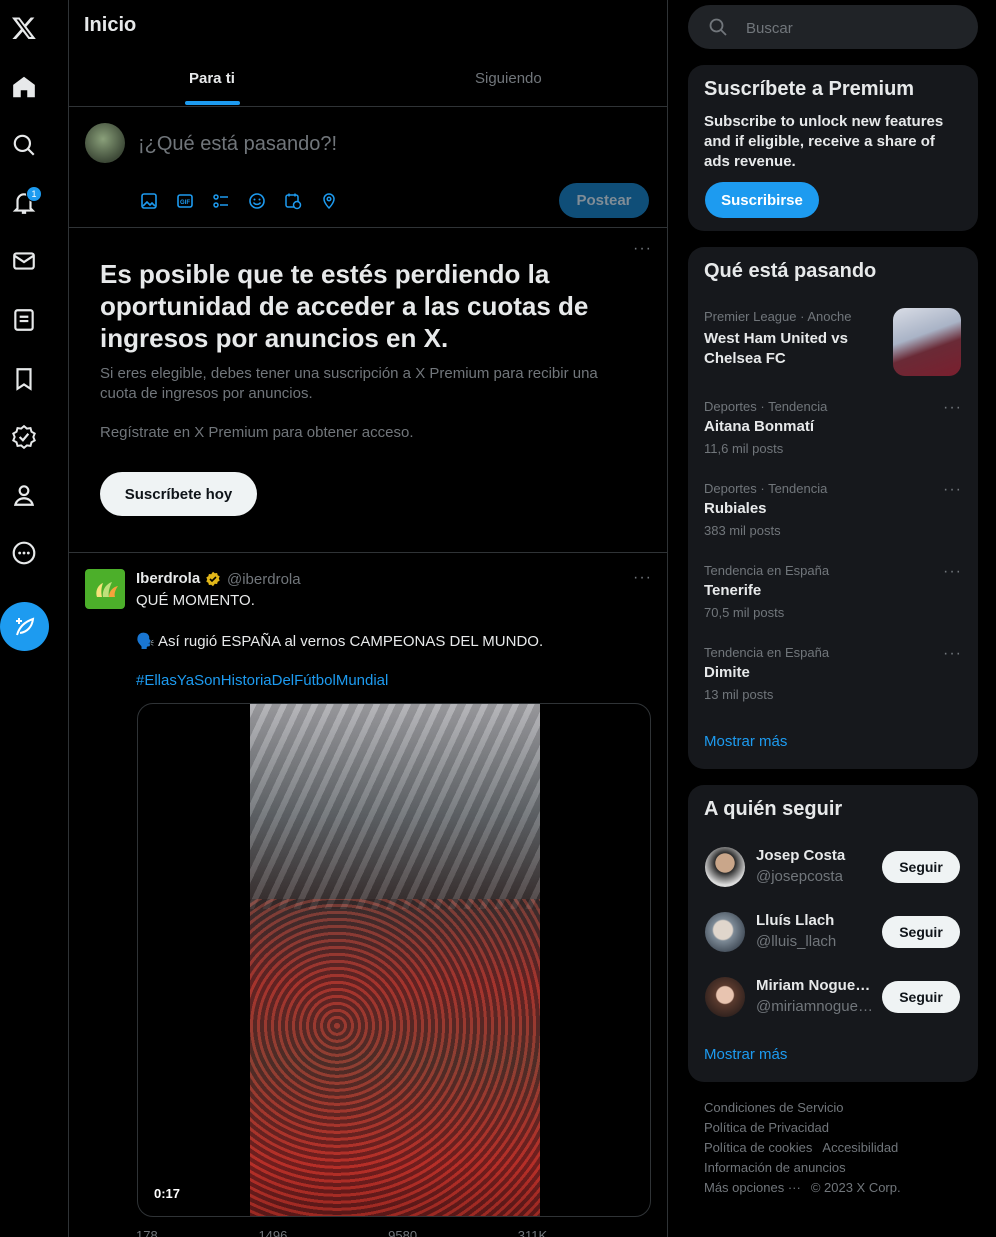 This screenshot has height=1237, width=996. I want to click on feather-plus-icon, so click(24, 626).